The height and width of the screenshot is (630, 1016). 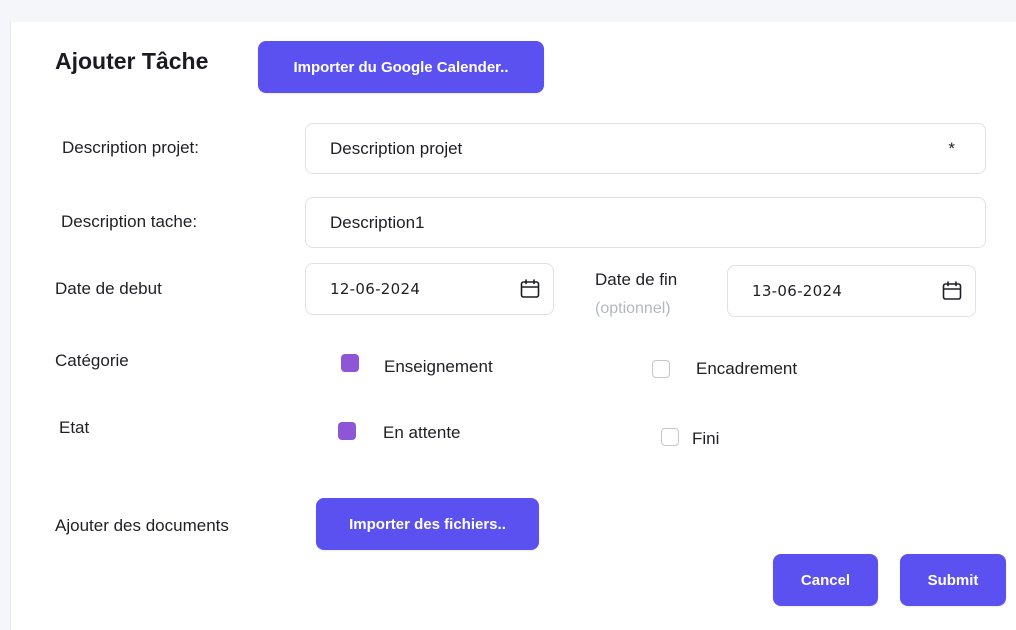 What do you see at coordinates (396, 148) in the screenshot?
I see `project-description-value: Description projet` at bounding box center [396, 148].